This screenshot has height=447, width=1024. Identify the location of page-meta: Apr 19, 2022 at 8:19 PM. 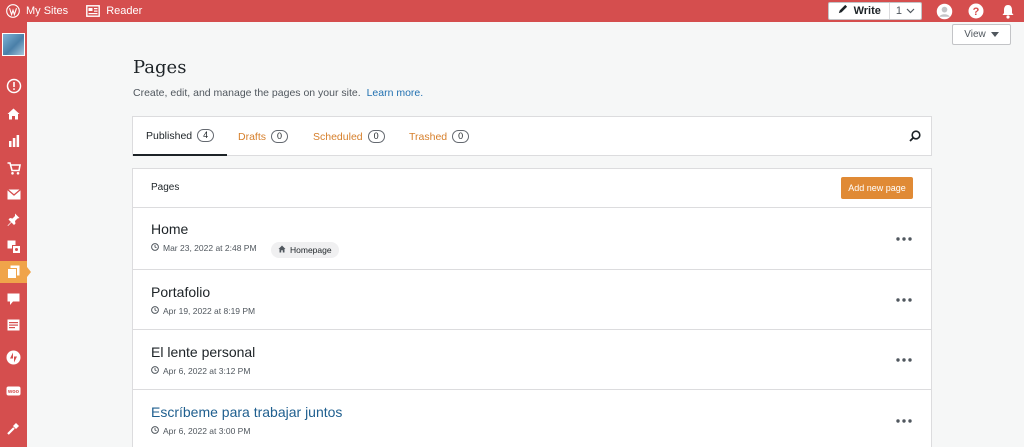
(203, 311).